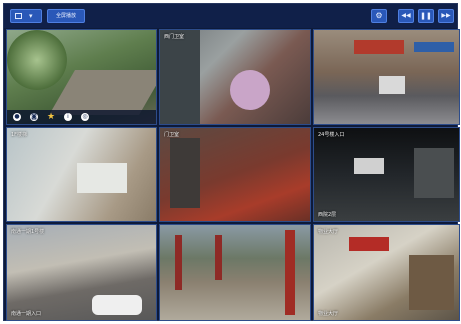  Describe the element at coordinates (26, 314) in the screenshot. I see `camera-label: 南通一期入口` at that location.